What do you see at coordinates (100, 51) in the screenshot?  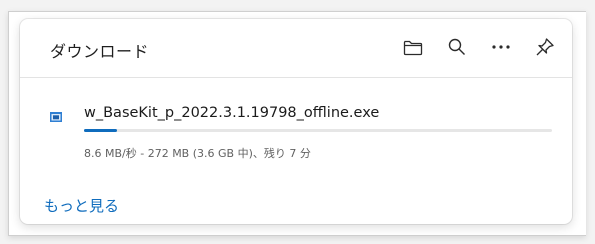 I see `panel-title: ダウンロード` at bounding box center [100, 51].